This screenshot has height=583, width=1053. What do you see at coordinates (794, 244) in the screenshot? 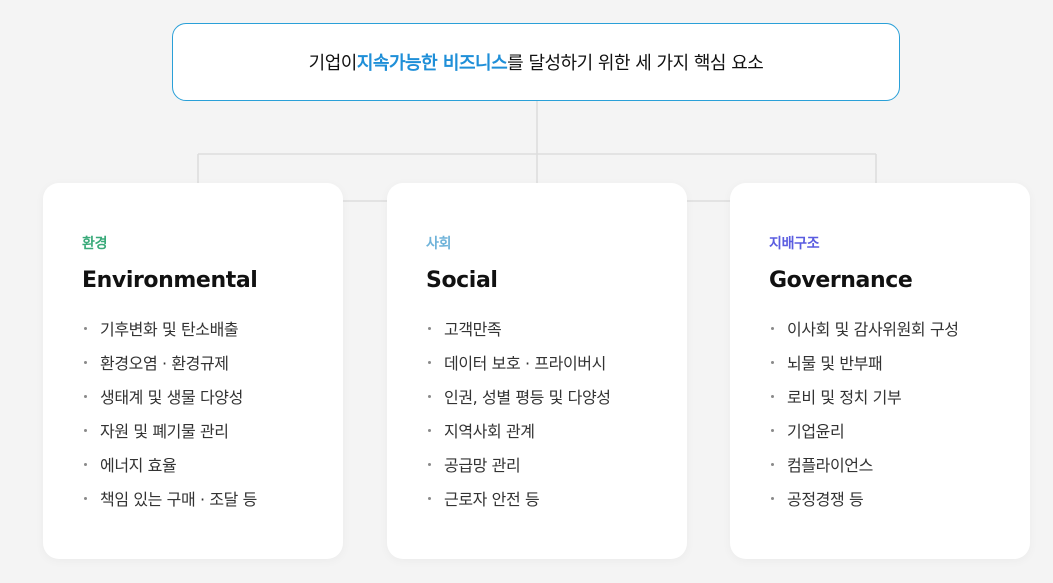
I see `card-category: 지배구조` at bounding box center [794, 244].